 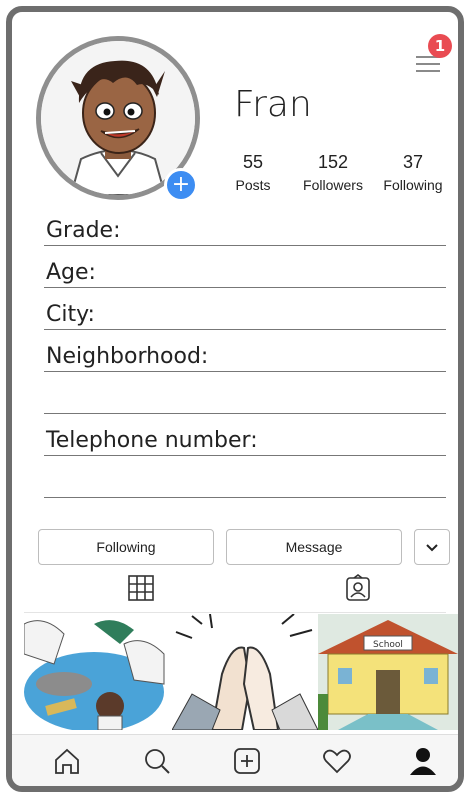 What do you see at coordinates (245, 227) in the screenshot?
I see `grade-field: Grade:` at bounding box center [245, 227].